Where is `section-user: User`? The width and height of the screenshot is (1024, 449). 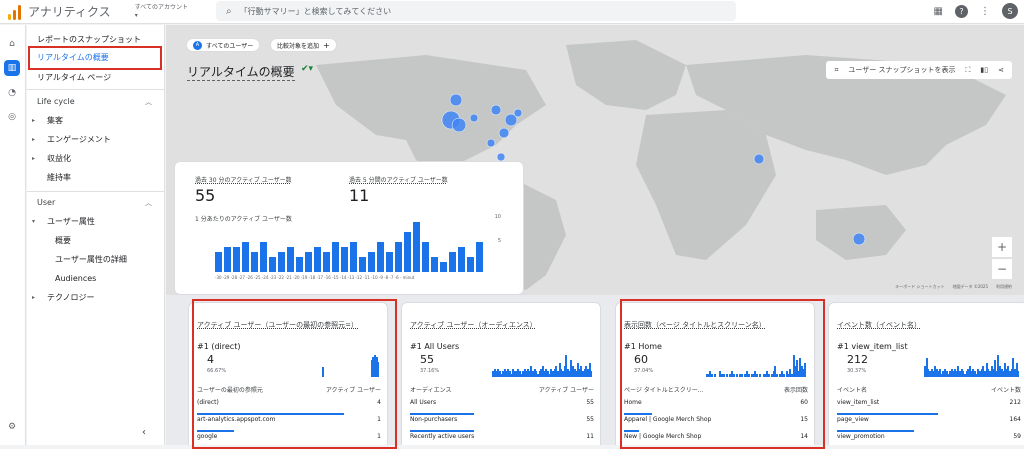 section-user: User is located at coordinates (46, 203).